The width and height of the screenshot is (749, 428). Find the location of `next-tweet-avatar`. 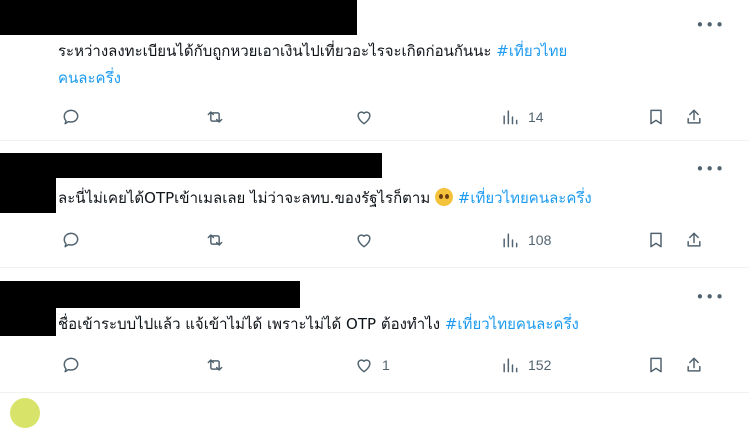

next-tweet-avatar is located at coordinates (25, 413).